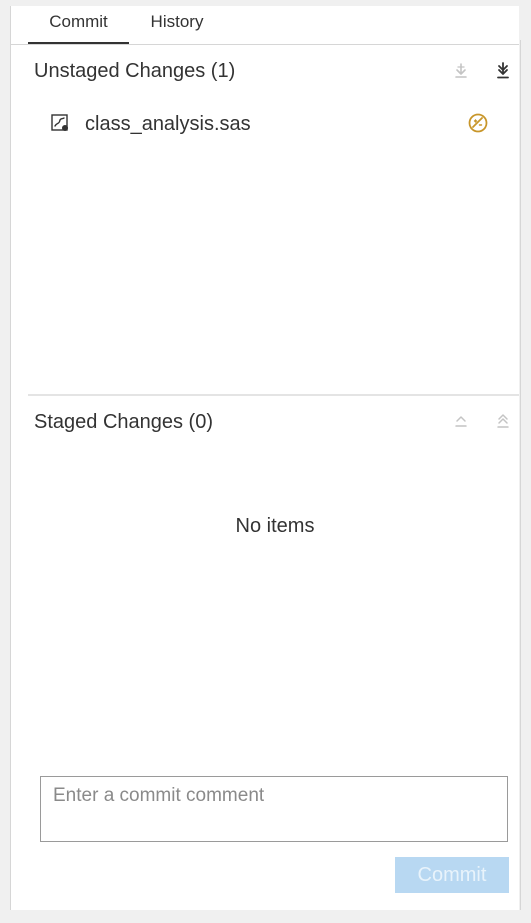 The image size is (531, 923). I want to click on sas-program-file-icon, so click(60, 123).